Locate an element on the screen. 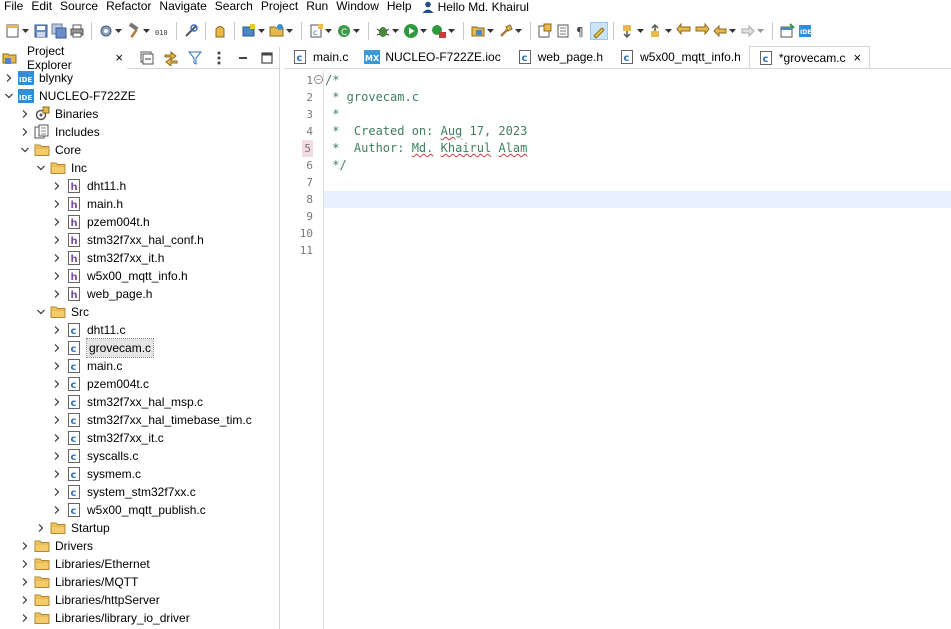 The image size is (951, 629). next-annotation-icon is located at coordinates (628, 31).